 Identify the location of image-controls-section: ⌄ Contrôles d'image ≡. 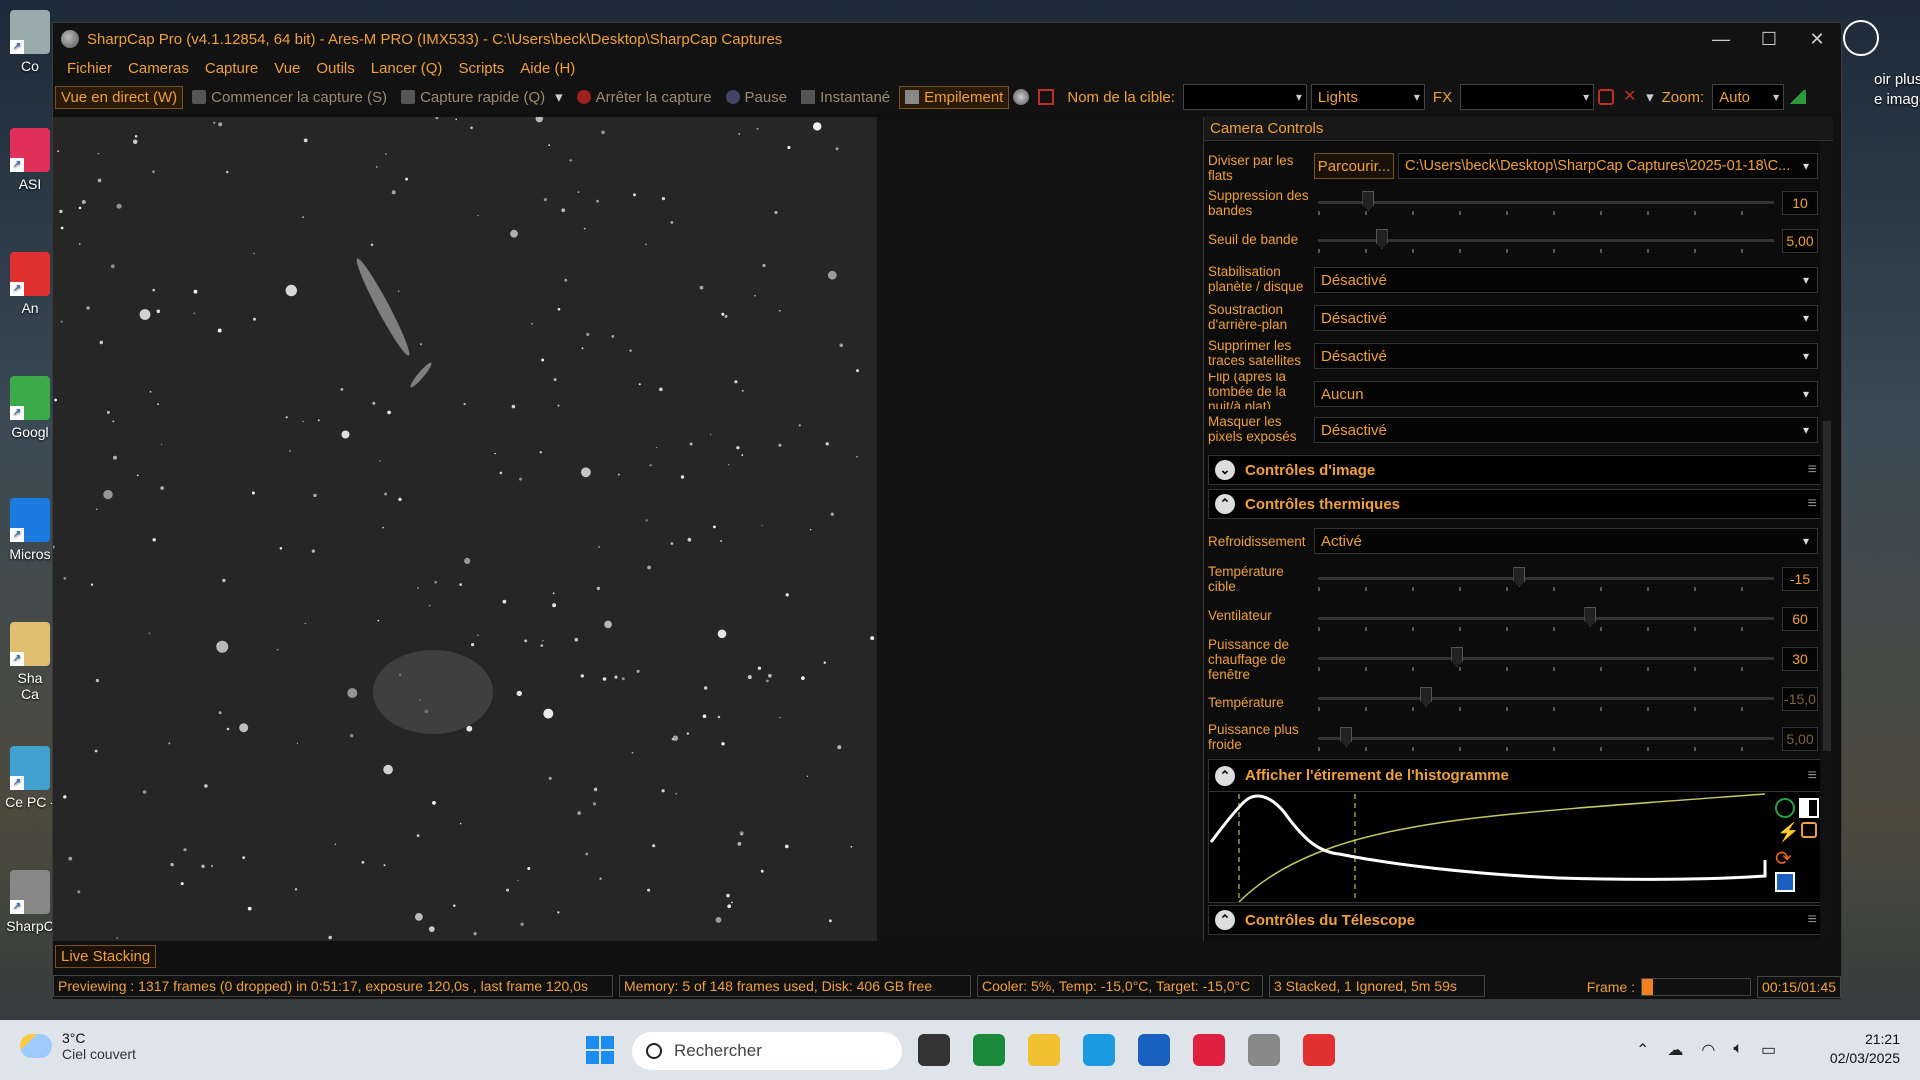
(1517, 470).